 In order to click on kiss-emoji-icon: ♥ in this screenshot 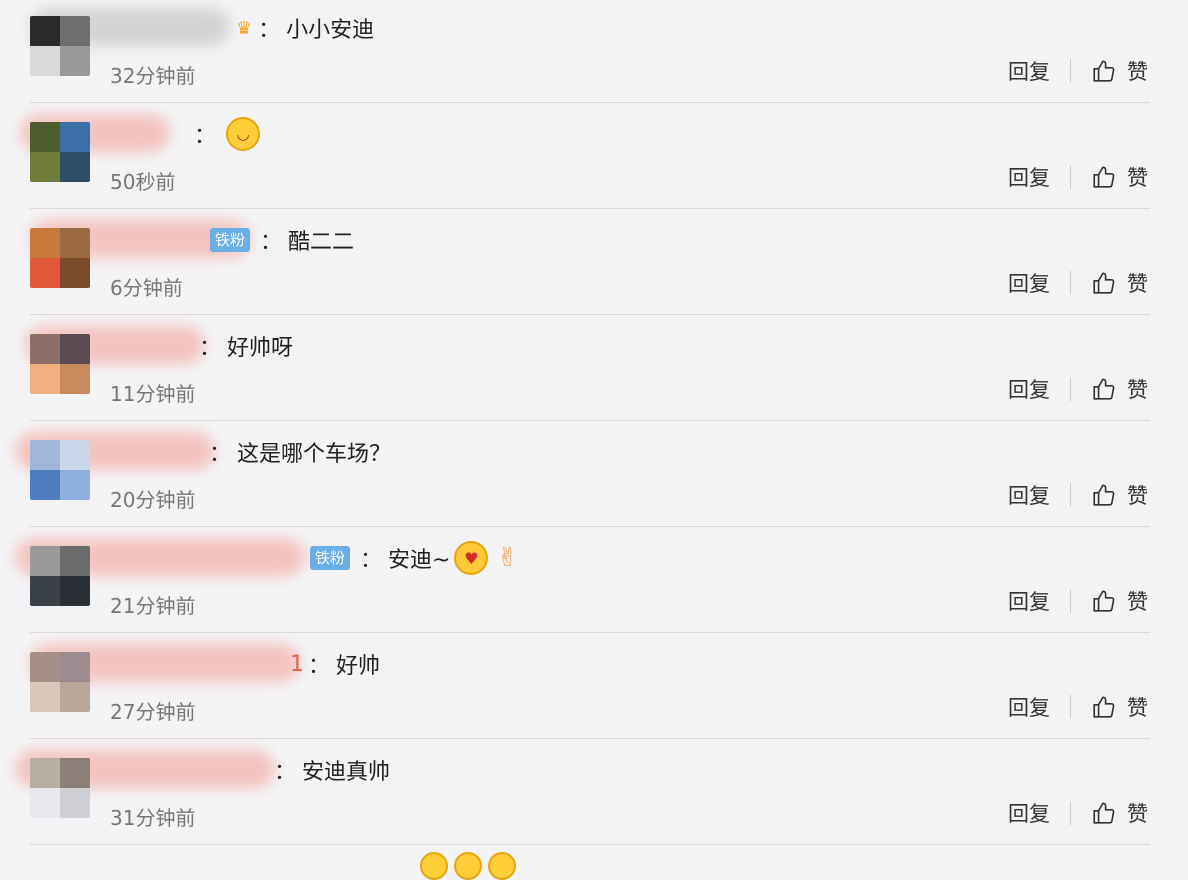, I will do `click(471, 558)`.